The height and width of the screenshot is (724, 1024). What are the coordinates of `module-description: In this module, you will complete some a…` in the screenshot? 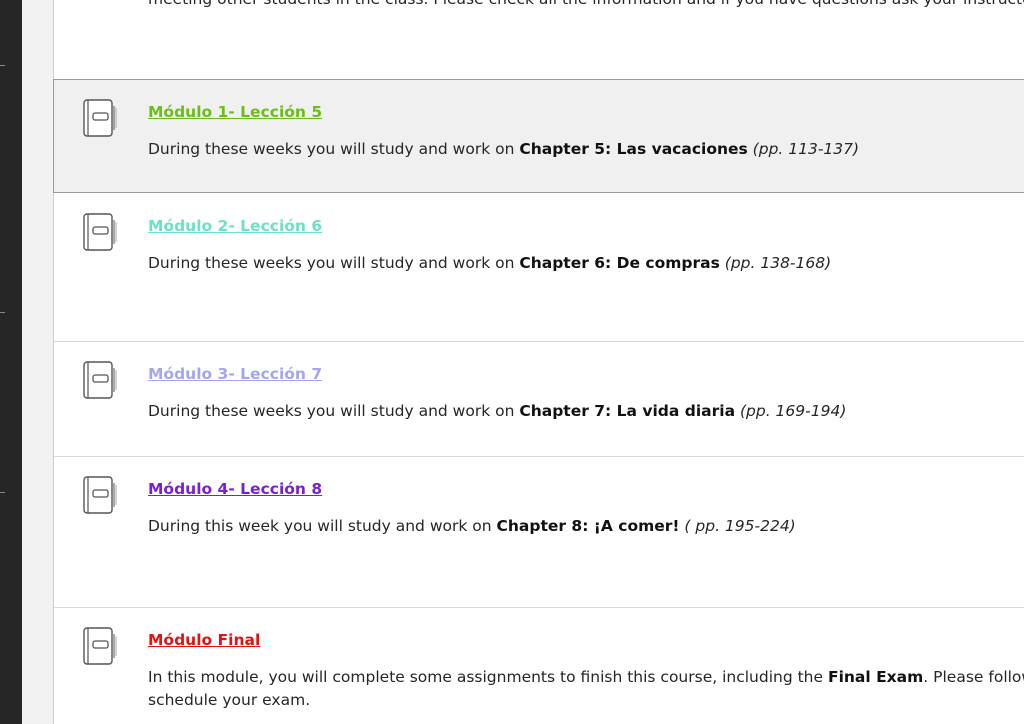 It's located at (586, 688).